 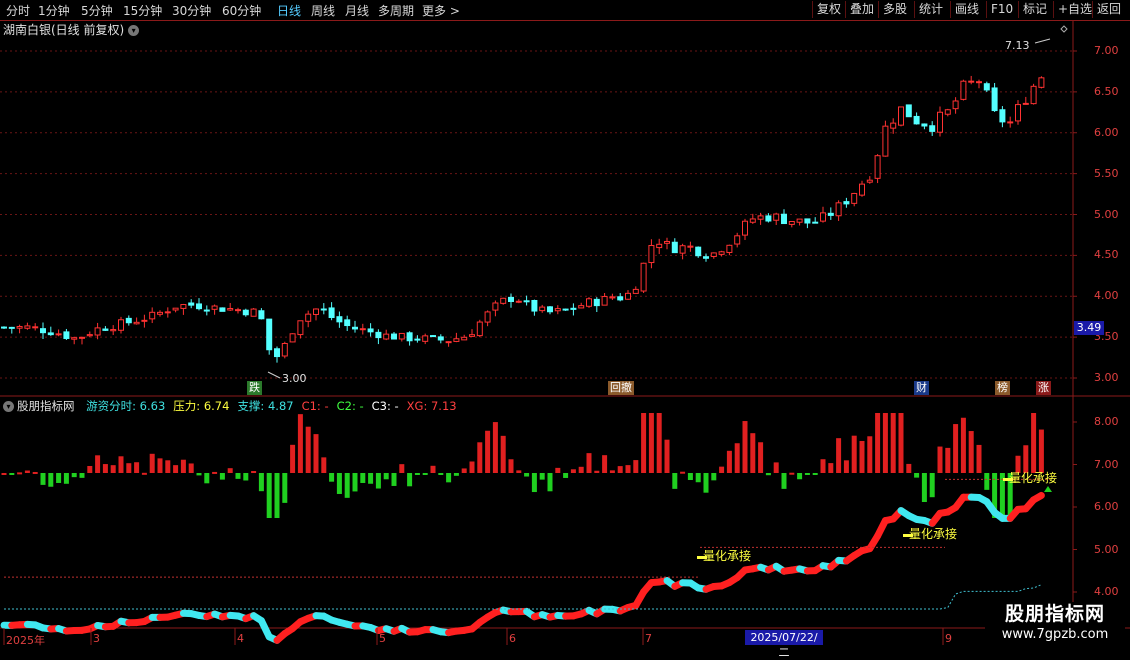 I want to click on event-tag-huiche: 回撤, so click(x=621, y=388).